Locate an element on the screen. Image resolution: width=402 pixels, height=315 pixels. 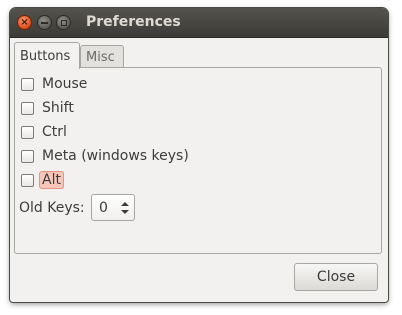
checkbox-mouse-row: Mouse is located at coordinates (54, 84).